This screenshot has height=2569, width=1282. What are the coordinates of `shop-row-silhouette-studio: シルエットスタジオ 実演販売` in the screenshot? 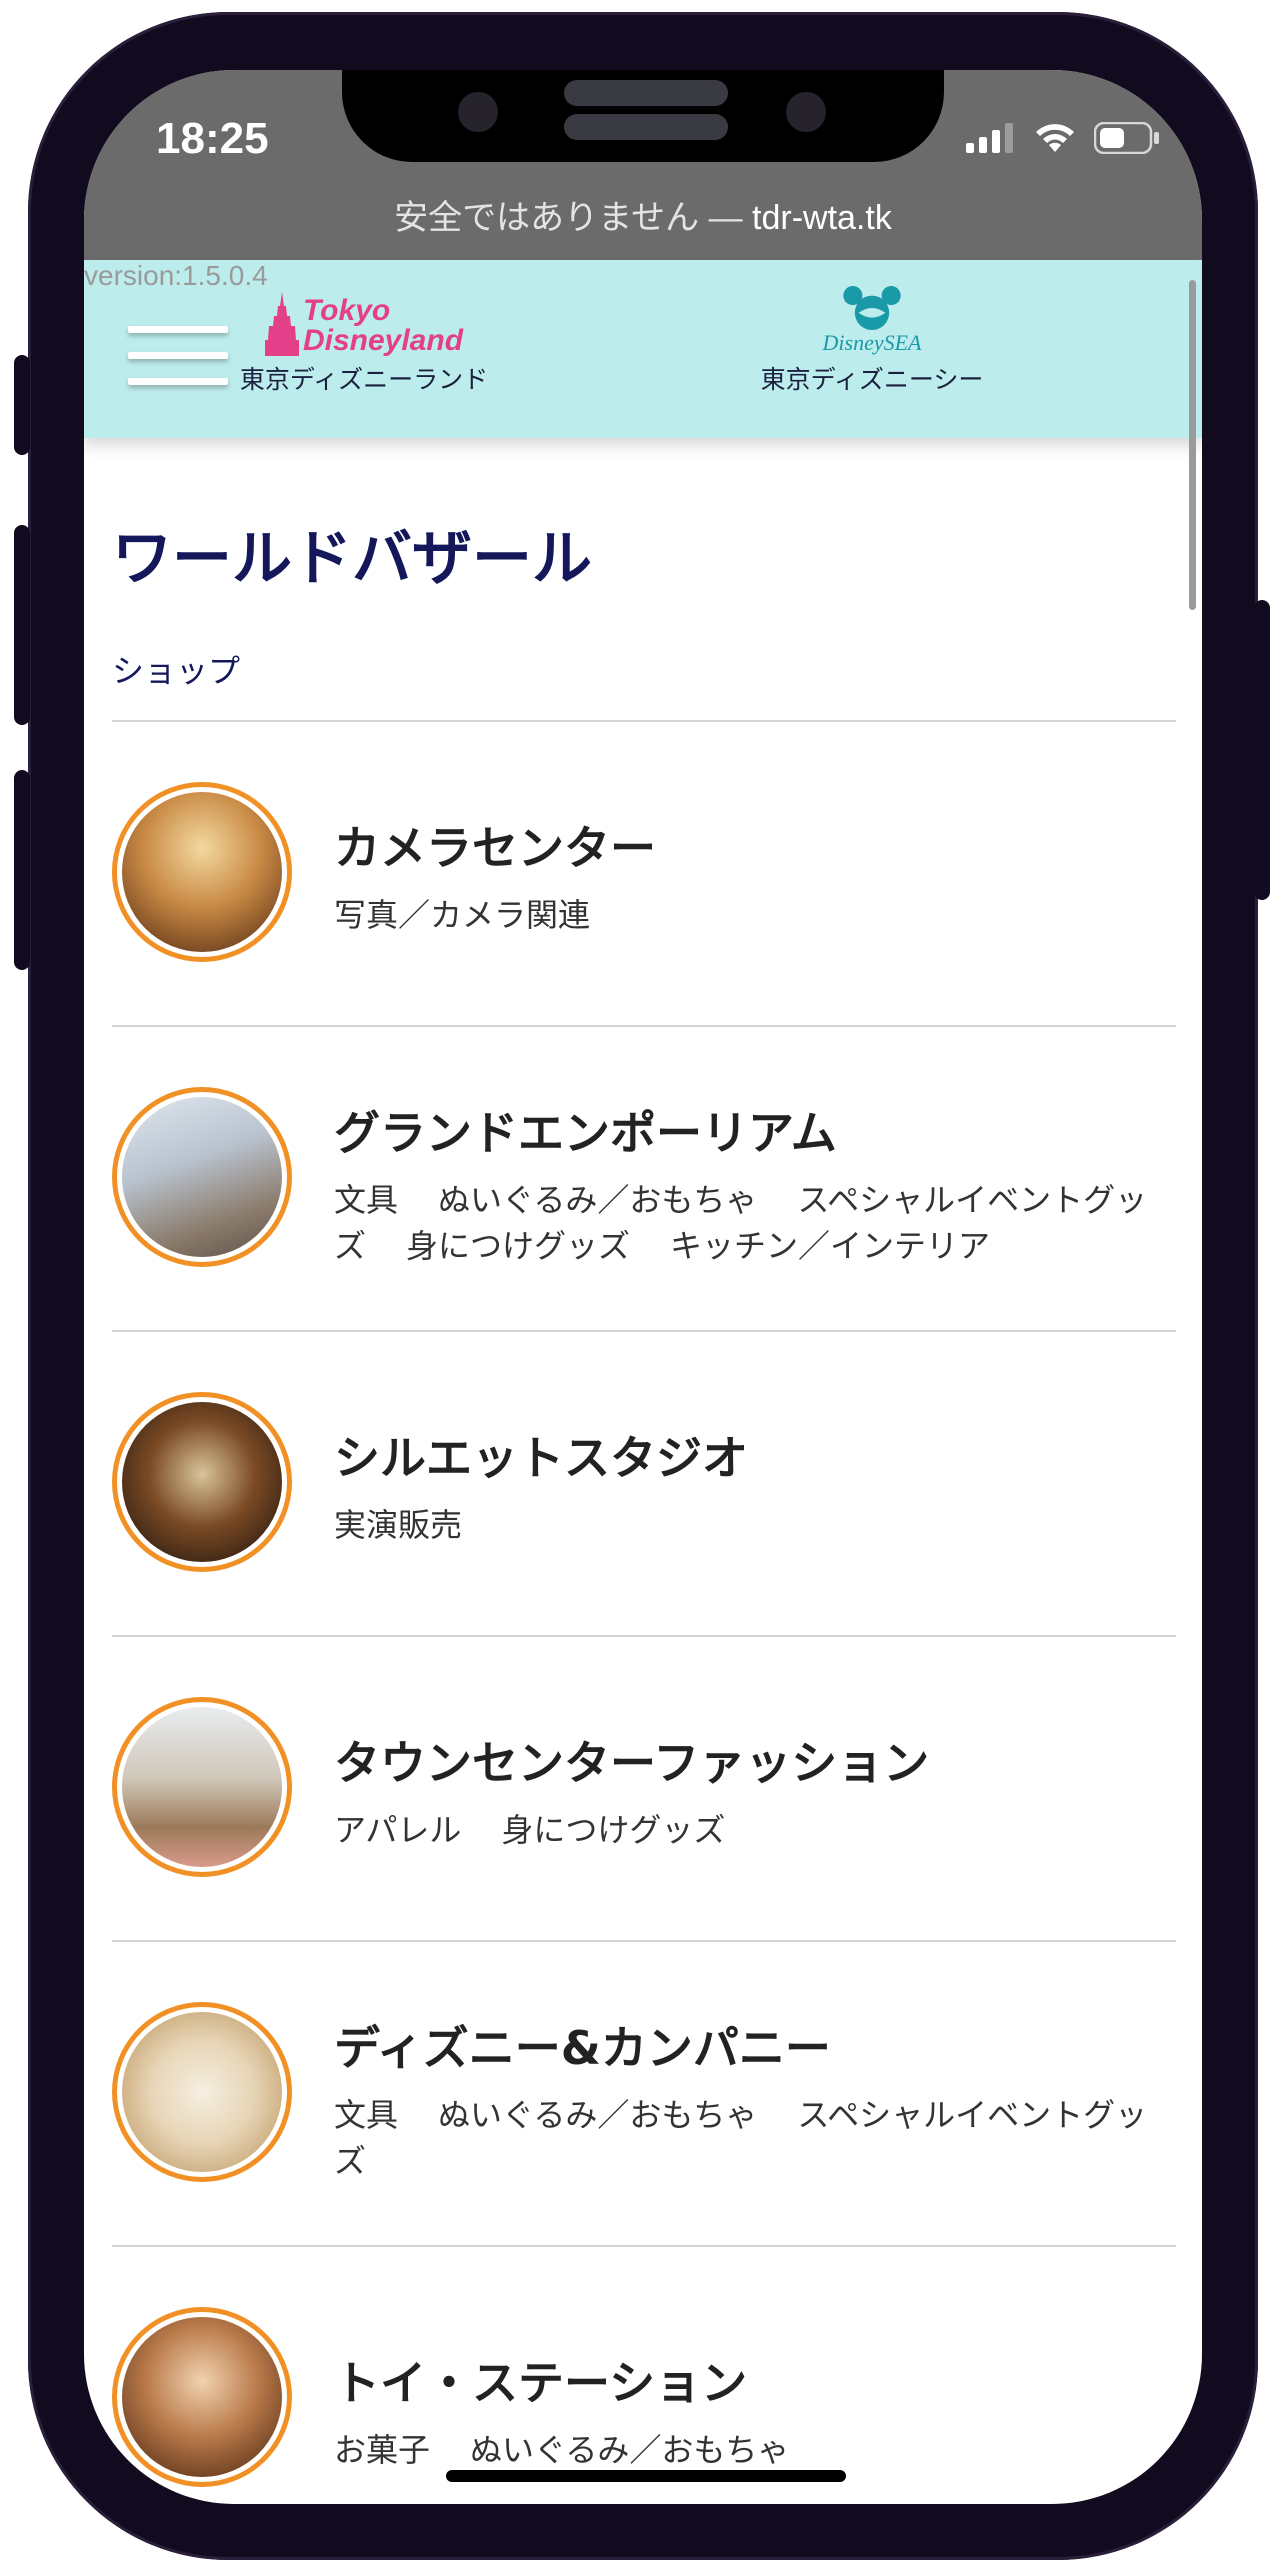 It's located at (644, 1482).